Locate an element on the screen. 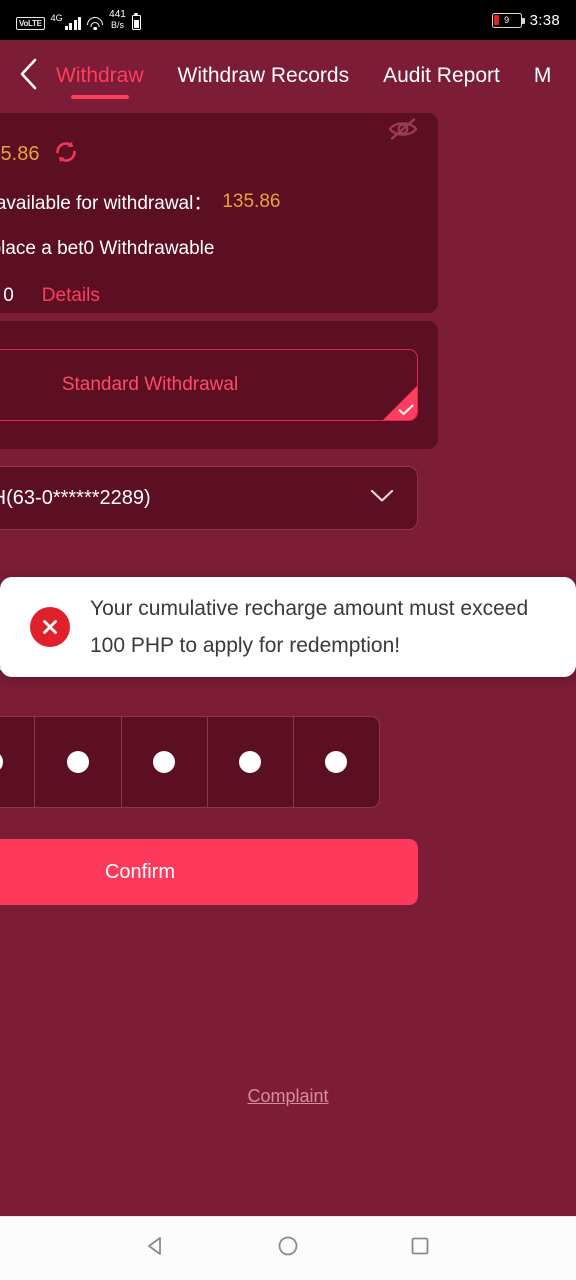 The height and width of the screenshot is (1280, 576). payment-method-selector: G GCash GCASH(63-0******2289) is located at coordinates (209, 498).